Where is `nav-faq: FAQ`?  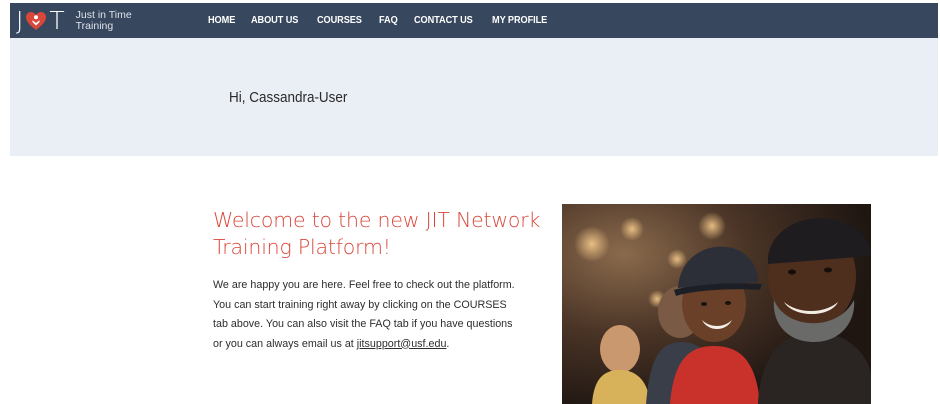
nav-faq: FAQ is located at coordinates (388, 20).